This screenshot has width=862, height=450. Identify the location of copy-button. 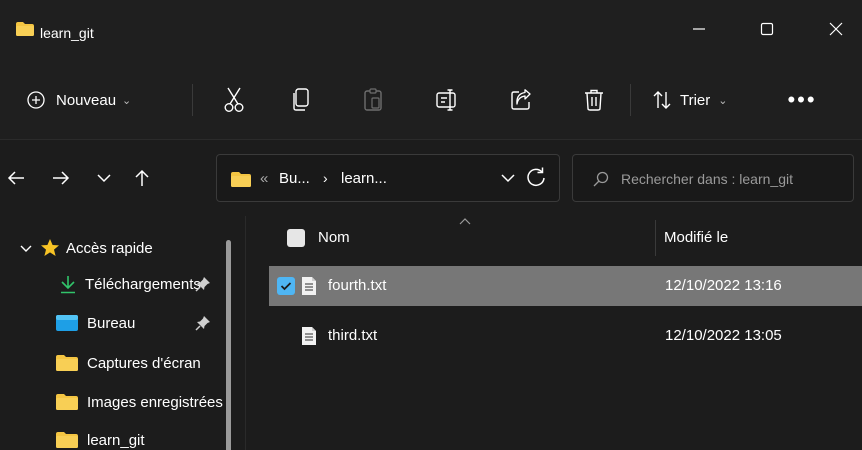
(301, 100).